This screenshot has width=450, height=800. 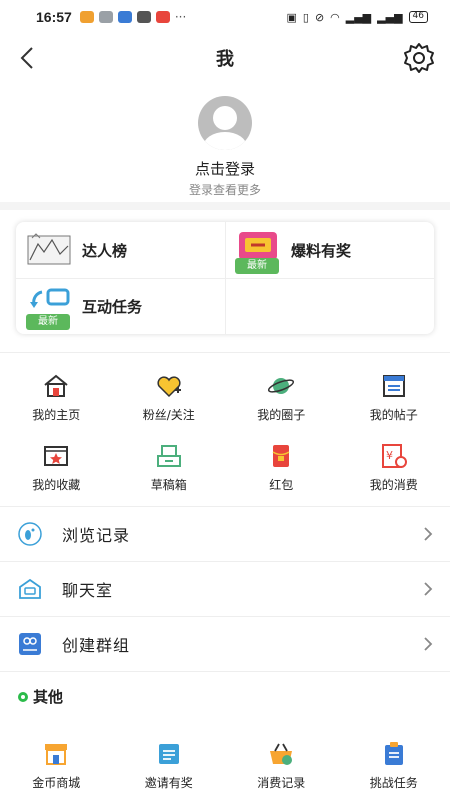 I want to click on avatar, so click(x=225, y=123).